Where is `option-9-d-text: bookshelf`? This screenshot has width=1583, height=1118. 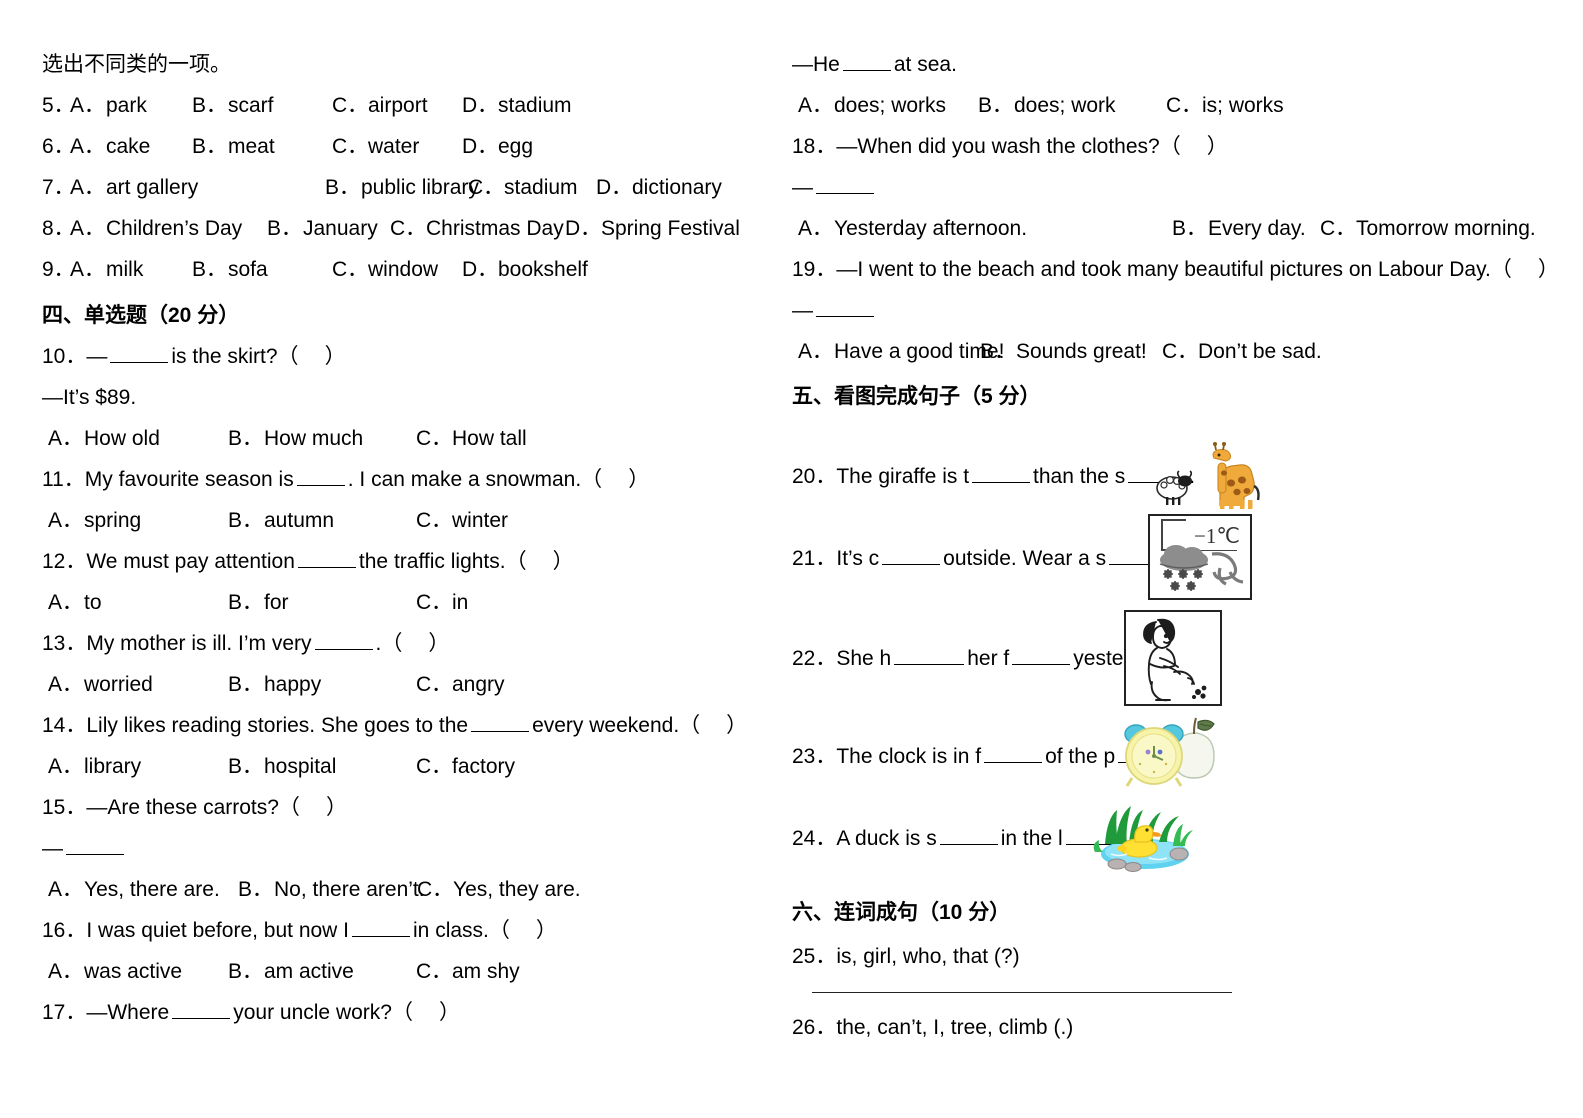
option-9-d-text: bookshelf is located at coordinates (543, 270).